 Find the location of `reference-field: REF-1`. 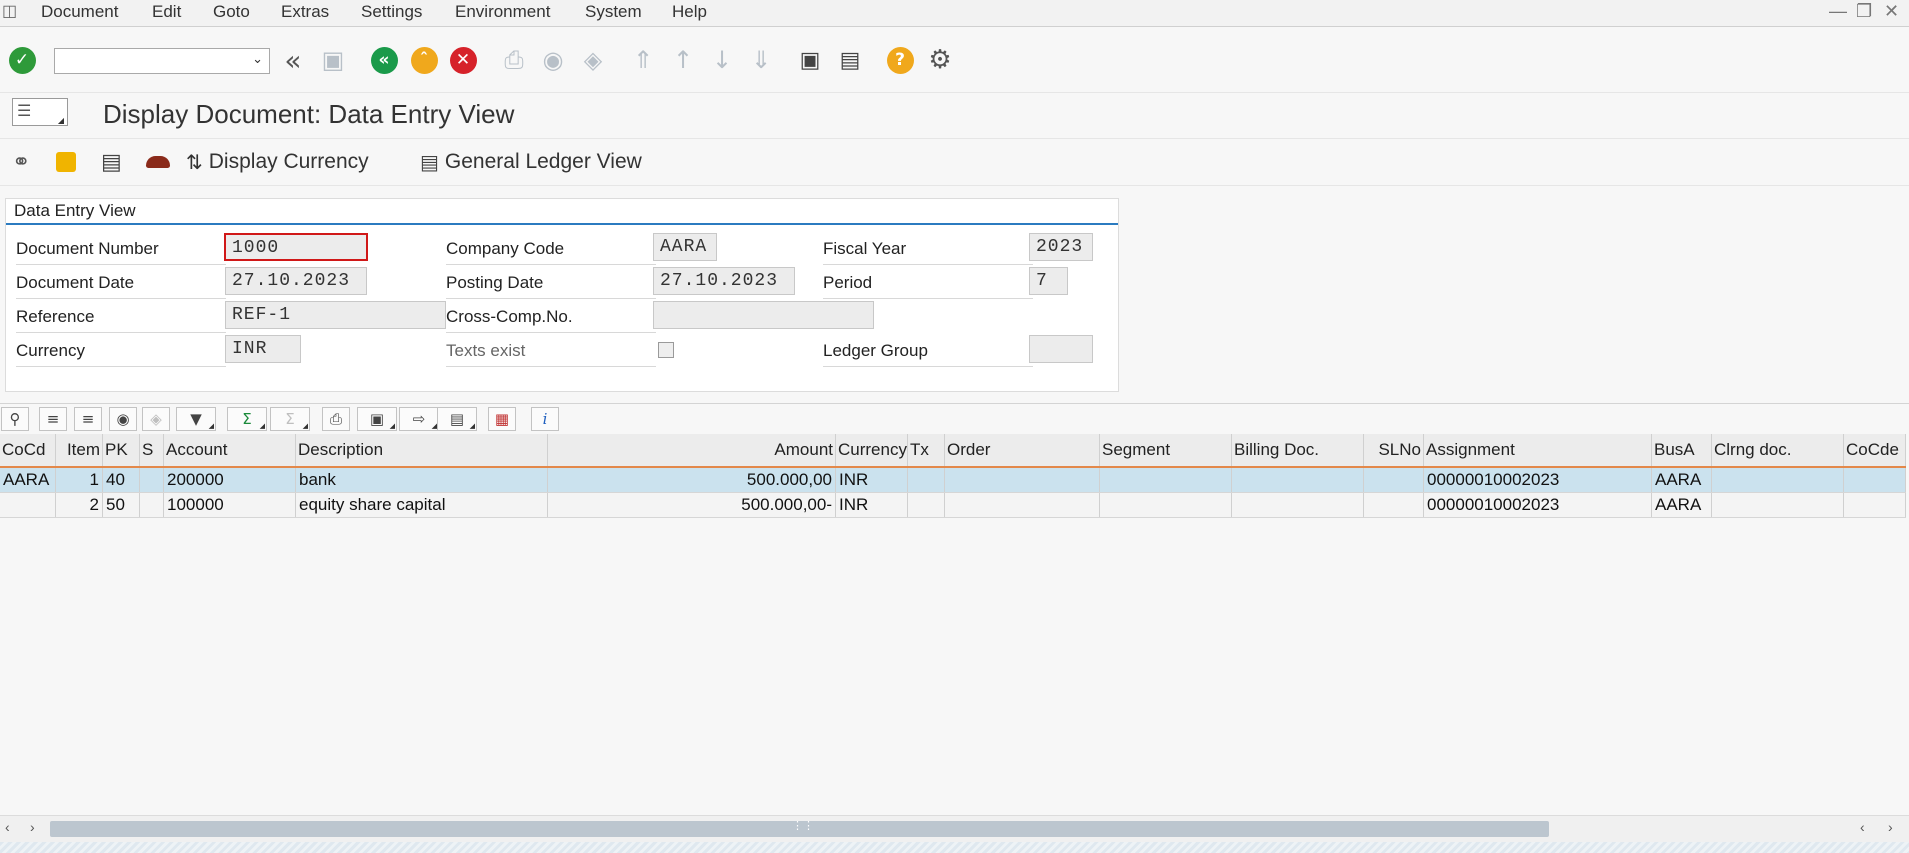

reference-field: REF-1 is located at coordinates (335, 315).